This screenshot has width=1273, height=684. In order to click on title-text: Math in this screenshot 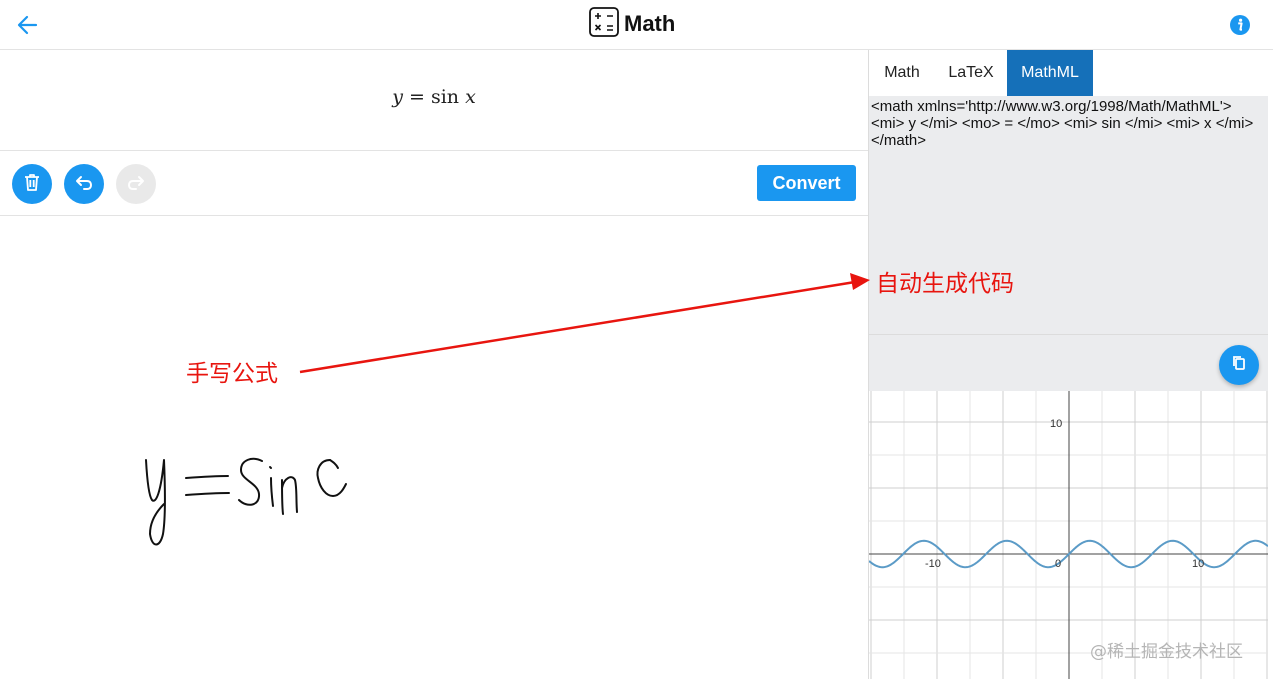, I will do `click(650, 23)`.